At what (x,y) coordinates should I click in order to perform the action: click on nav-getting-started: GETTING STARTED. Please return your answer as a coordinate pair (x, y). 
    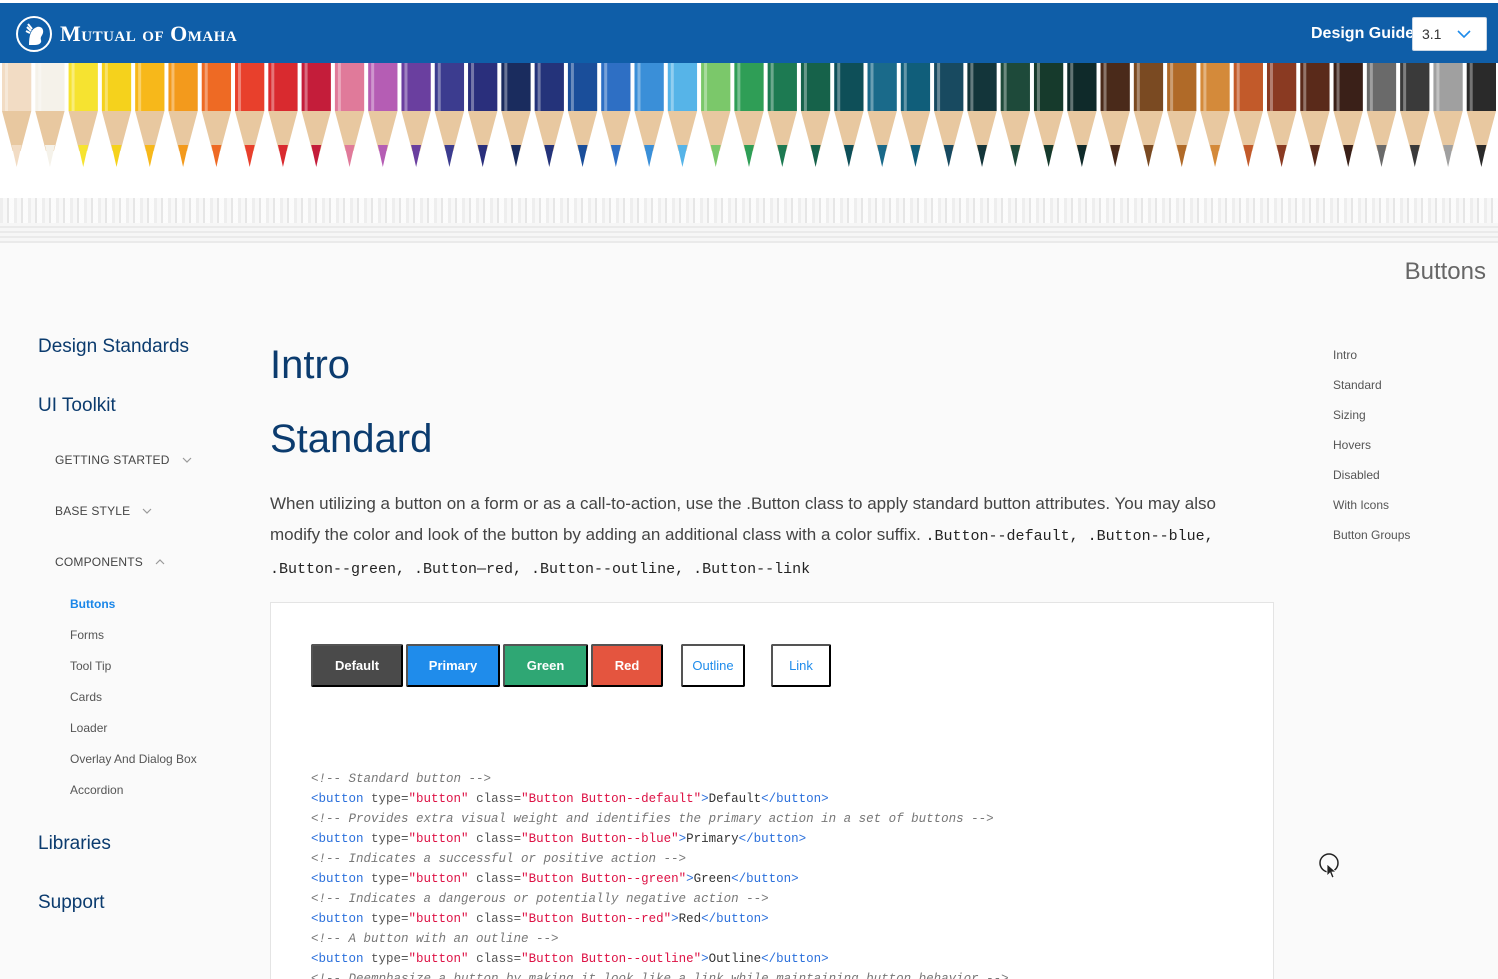
    Looking at the image, I should click on (123, 460).